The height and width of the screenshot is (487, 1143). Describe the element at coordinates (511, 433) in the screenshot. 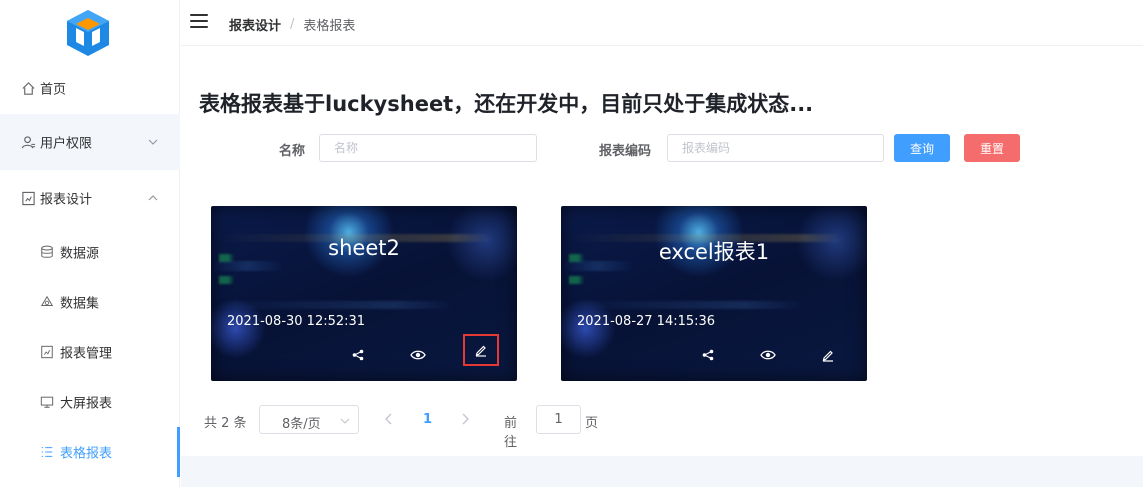

I see `goto-label: 前往` at that location.